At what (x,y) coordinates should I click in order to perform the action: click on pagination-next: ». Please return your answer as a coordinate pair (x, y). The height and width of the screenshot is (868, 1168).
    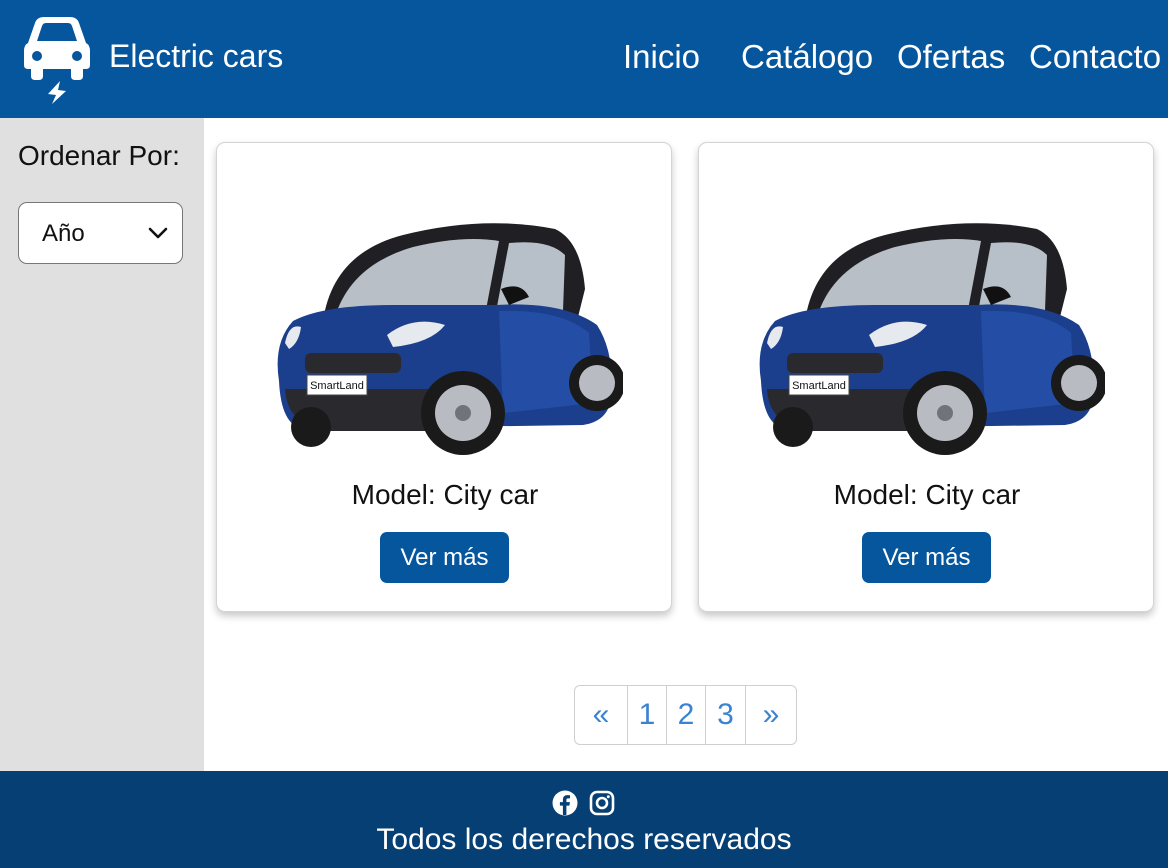
    Looking at the image, I should click on (771, 715).